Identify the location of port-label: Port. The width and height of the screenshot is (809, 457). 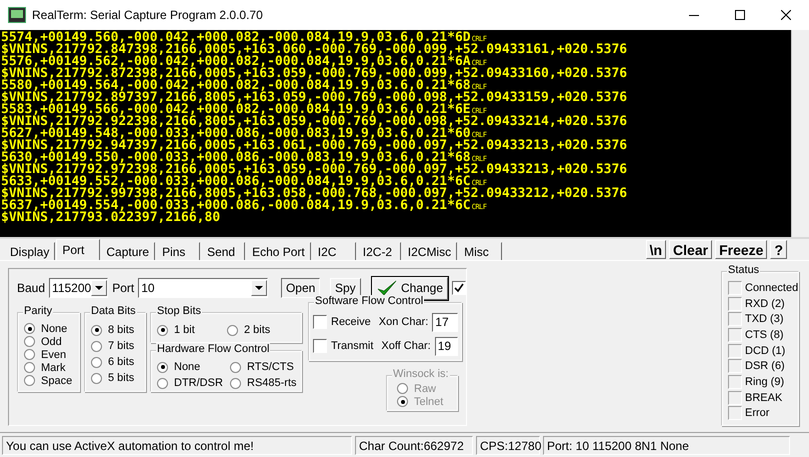
(123, 288).